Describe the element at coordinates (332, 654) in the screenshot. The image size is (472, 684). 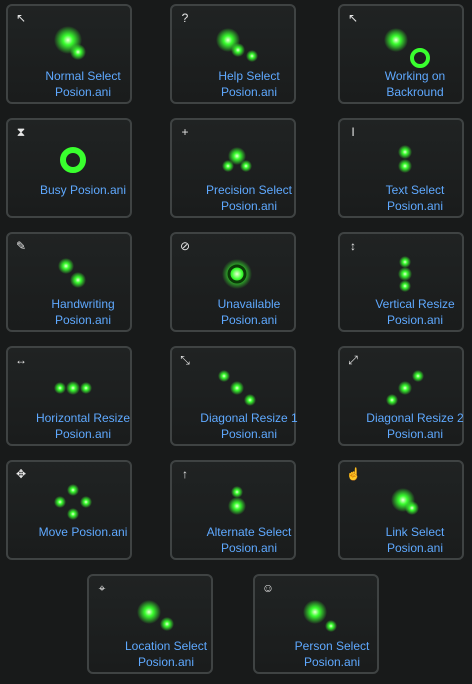
I see `cursor-label: Person Select Posion.ani` at that location.